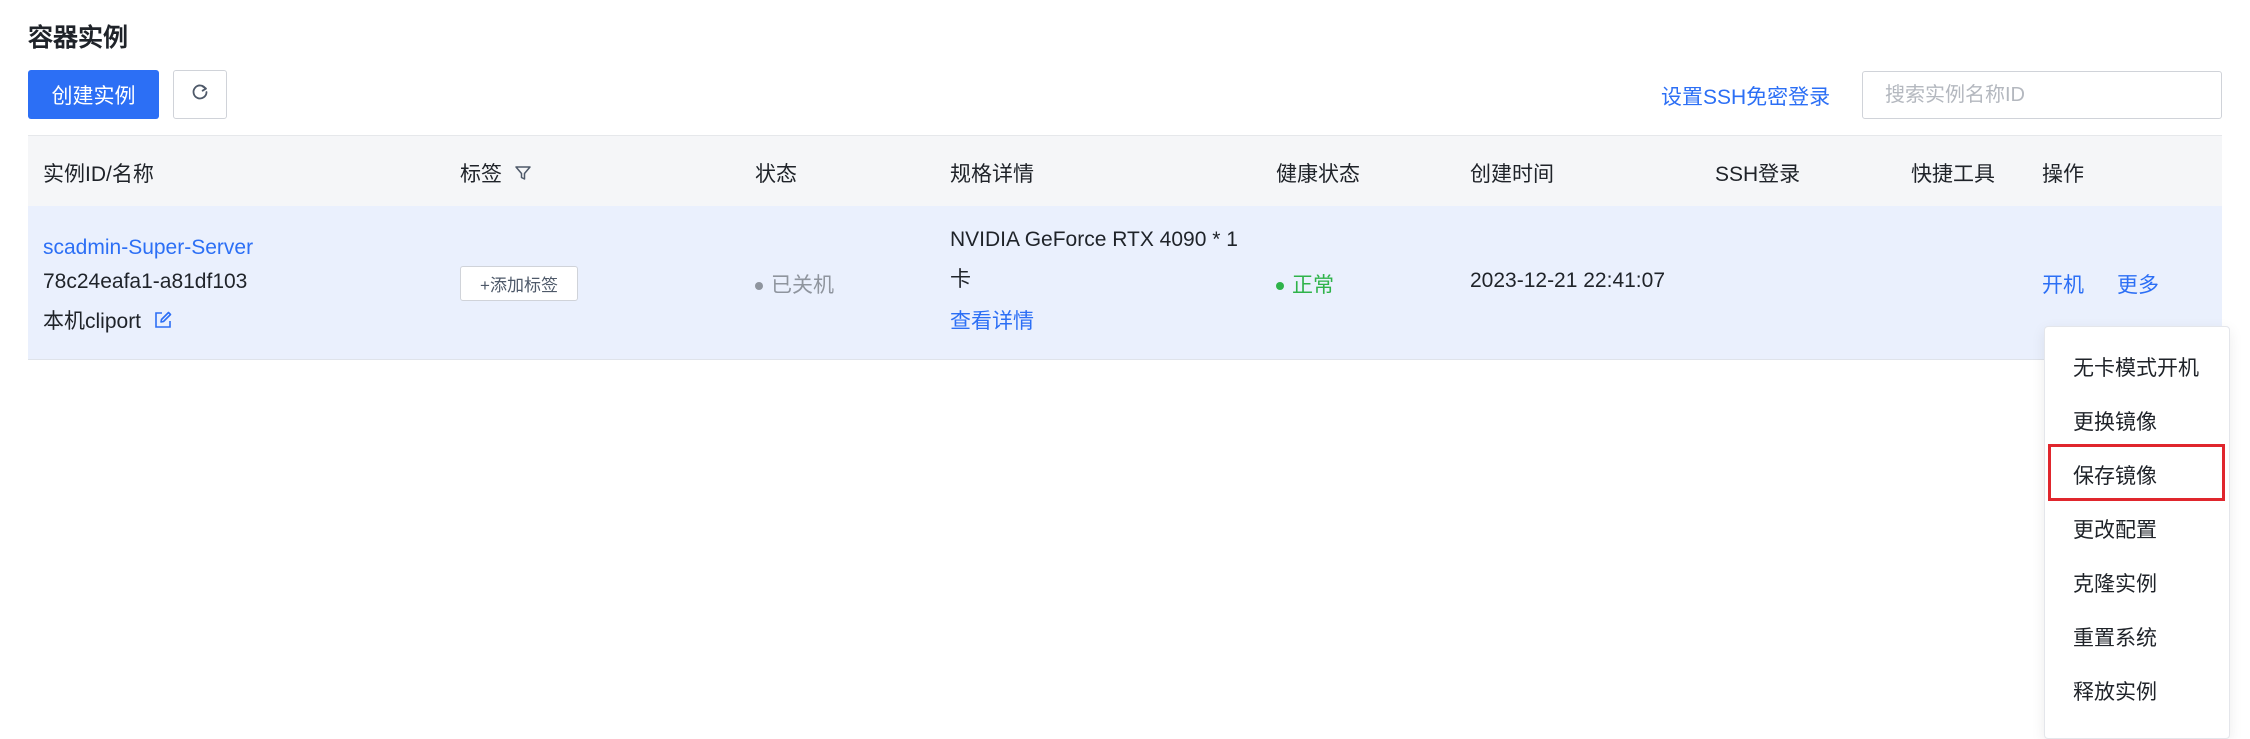 This screenshot has height=739, width=2250. Describe the element at coordinates (2042, 95) in the screenshot. I see `search-input` at that location.